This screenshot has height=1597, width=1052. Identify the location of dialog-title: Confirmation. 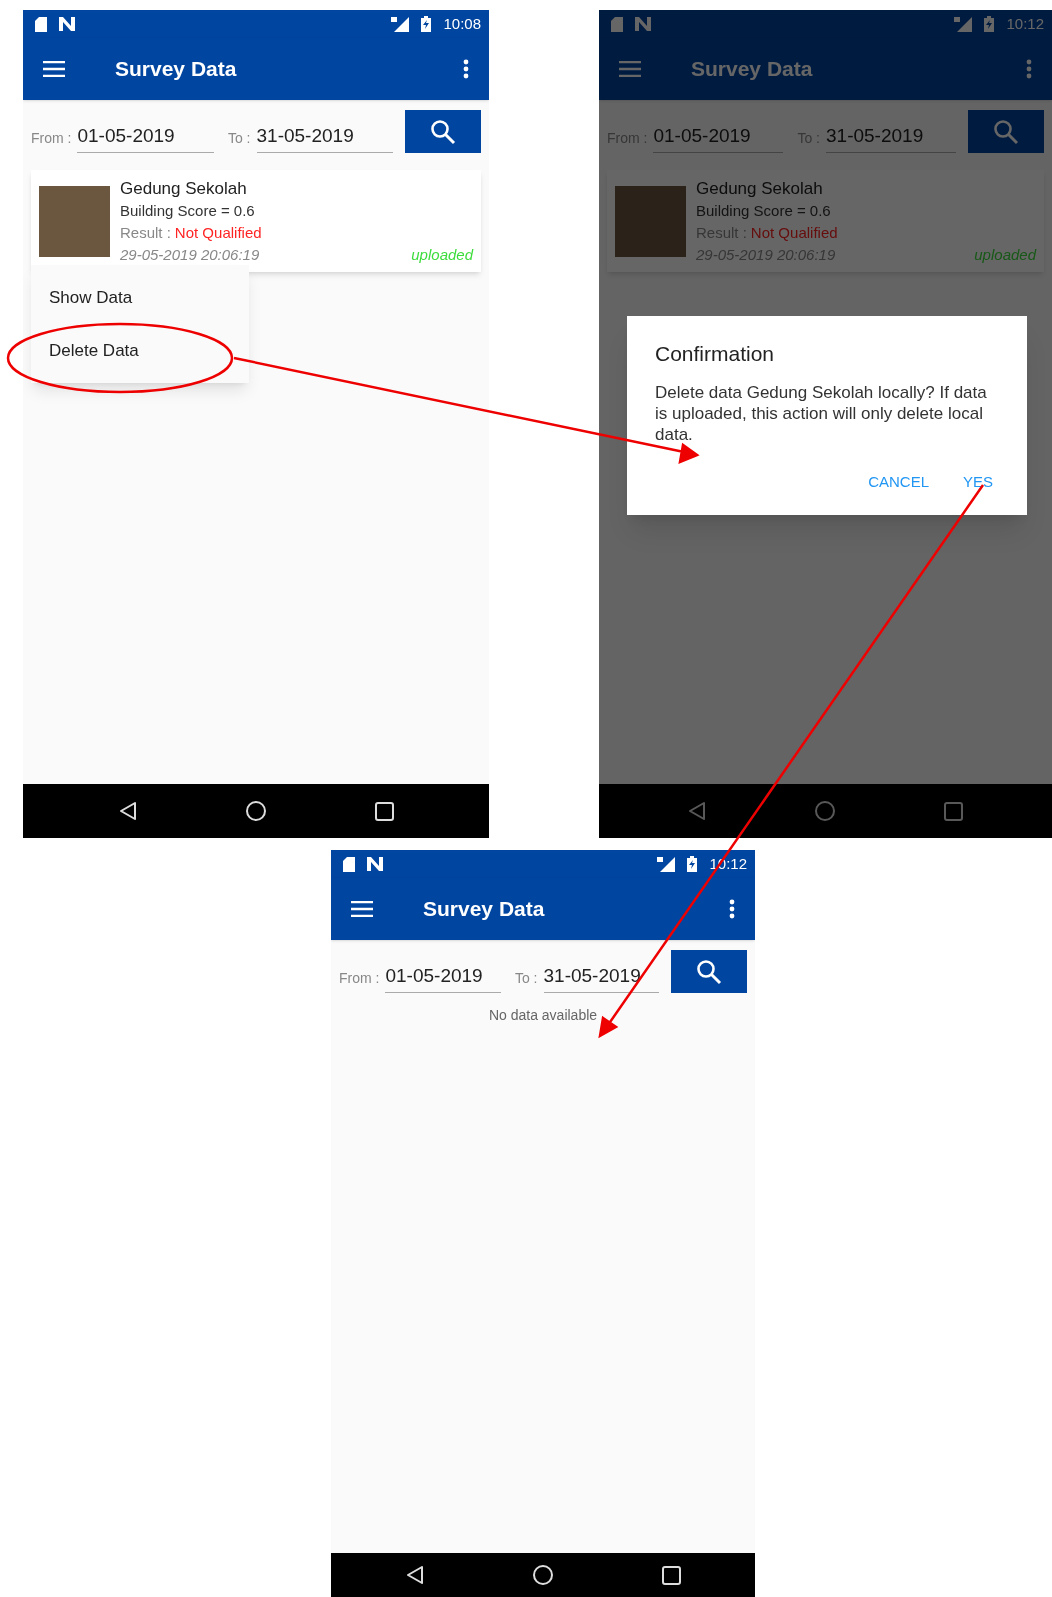
(715, 354).